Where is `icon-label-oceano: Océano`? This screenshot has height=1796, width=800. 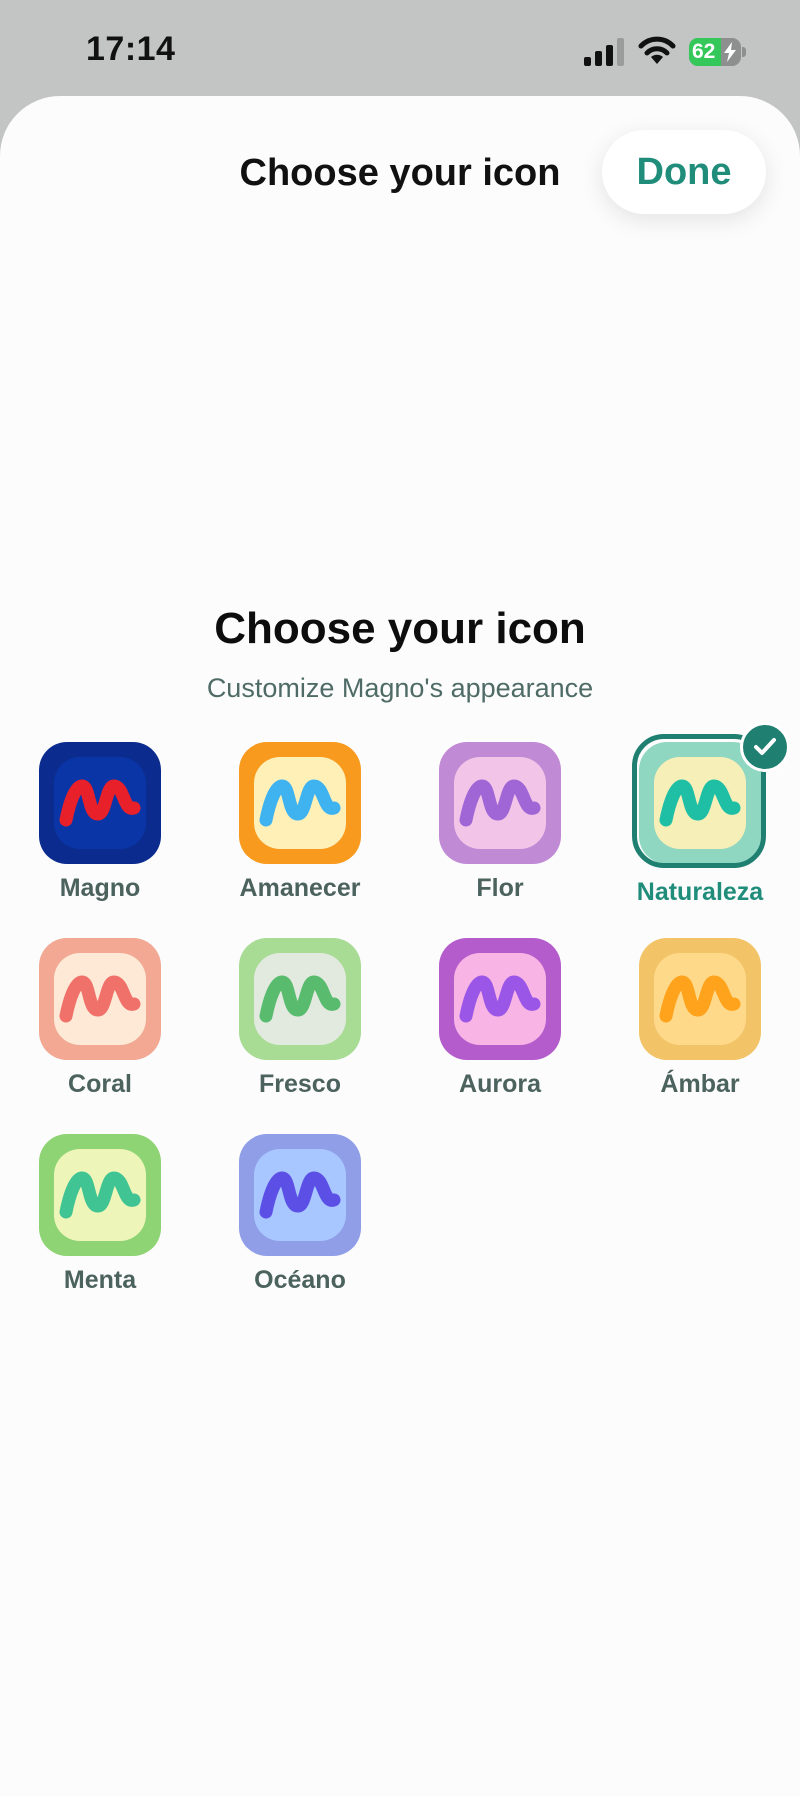
icon-label-oceano: Océano is located at coordinates (300, 1280).